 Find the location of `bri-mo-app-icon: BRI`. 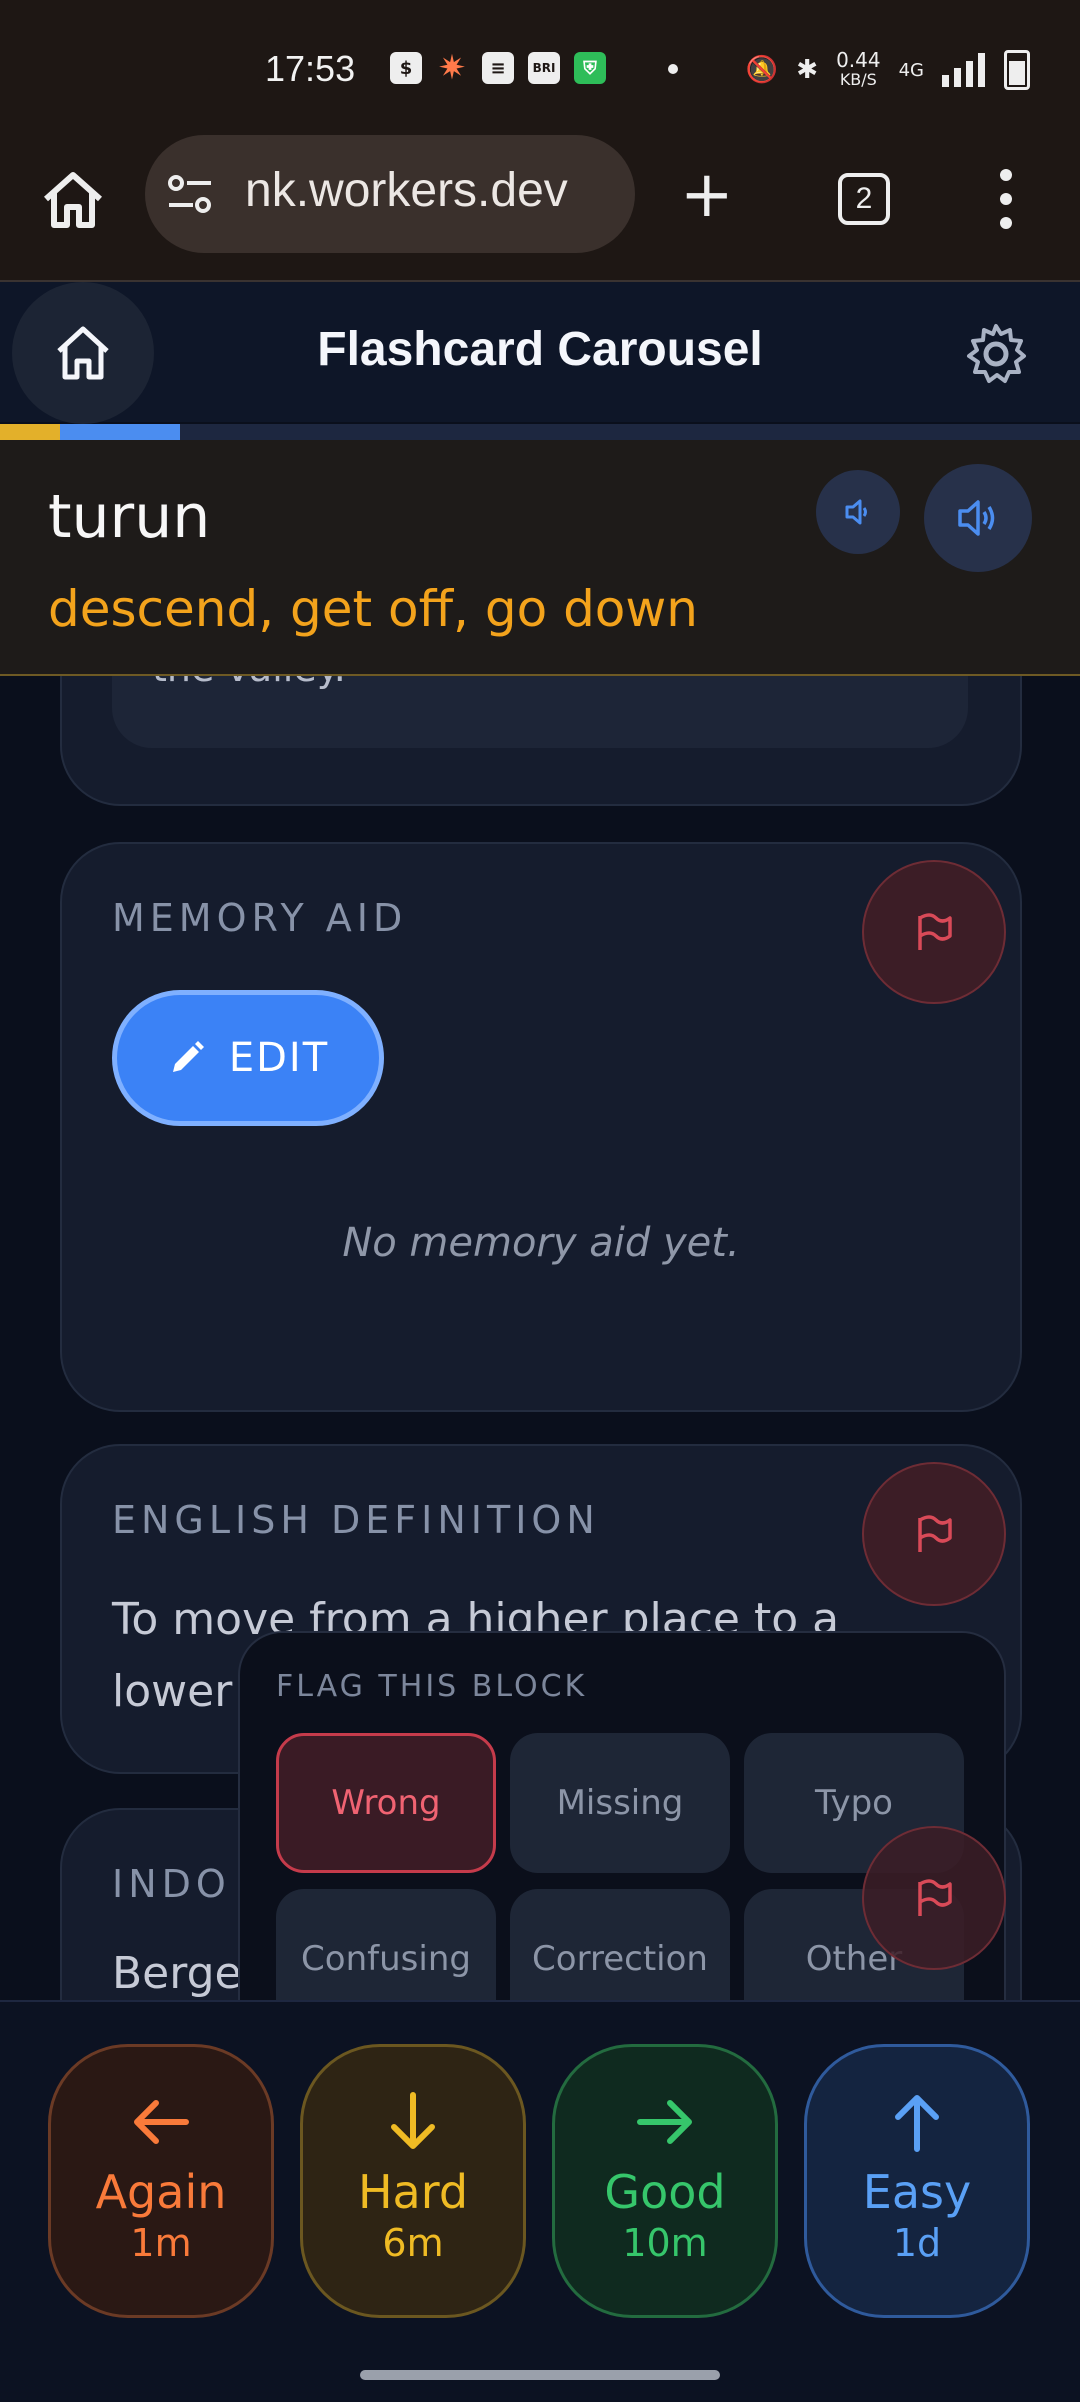

bri-mo-app-icon: BRI is located at coordinates (544, 68).